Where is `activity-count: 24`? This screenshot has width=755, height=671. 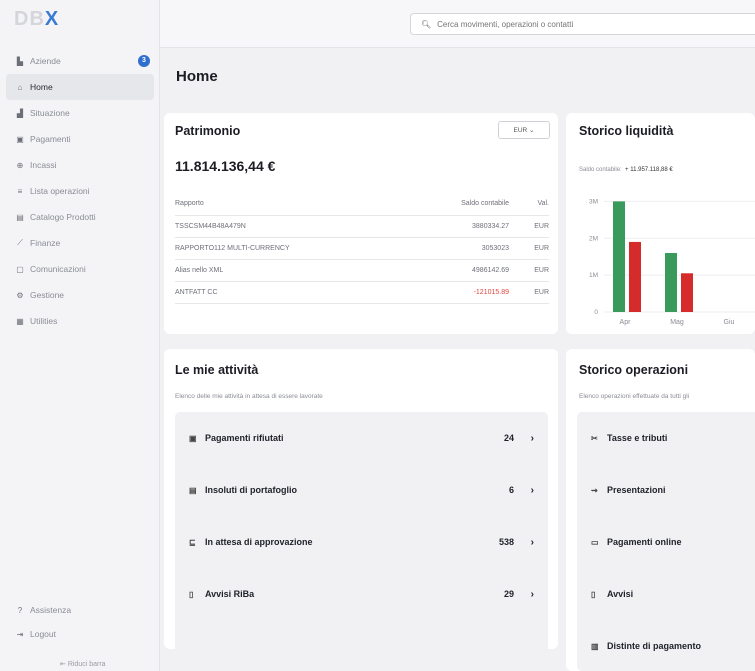 activity-count: 24 is located at coordinates (508, 438).